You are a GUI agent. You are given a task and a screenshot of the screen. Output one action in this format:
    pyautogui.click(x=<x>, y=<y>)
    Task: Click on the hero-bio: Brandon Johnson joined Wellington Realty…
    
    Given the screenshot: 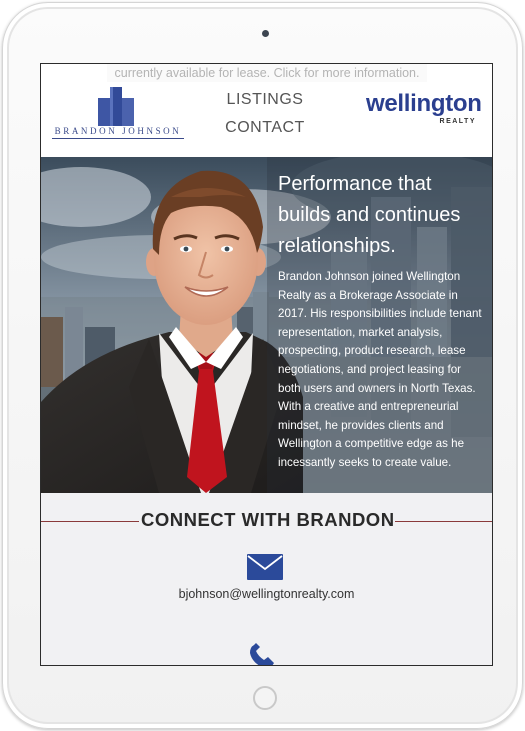 What is the action you would take?
    pyautogui.click(x=380, y=369)
    